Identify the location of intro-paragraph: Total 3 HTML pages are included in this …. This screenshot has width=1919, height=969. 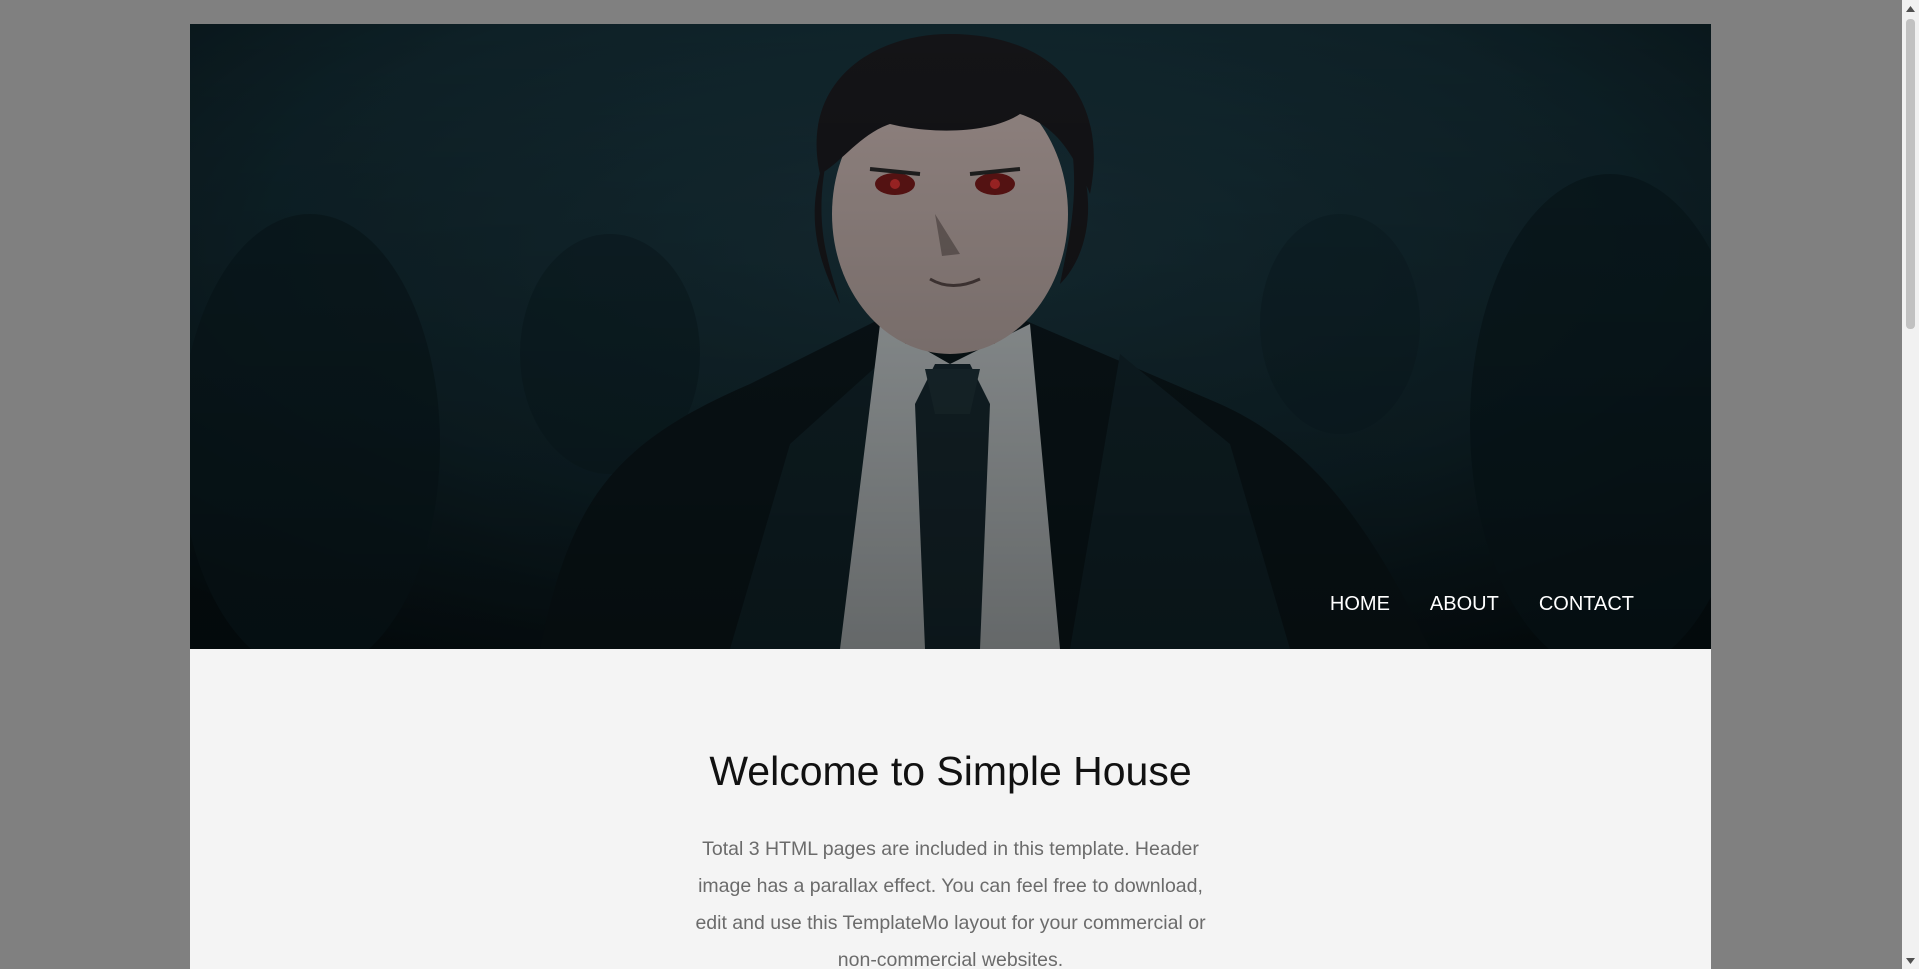
(950, 903).